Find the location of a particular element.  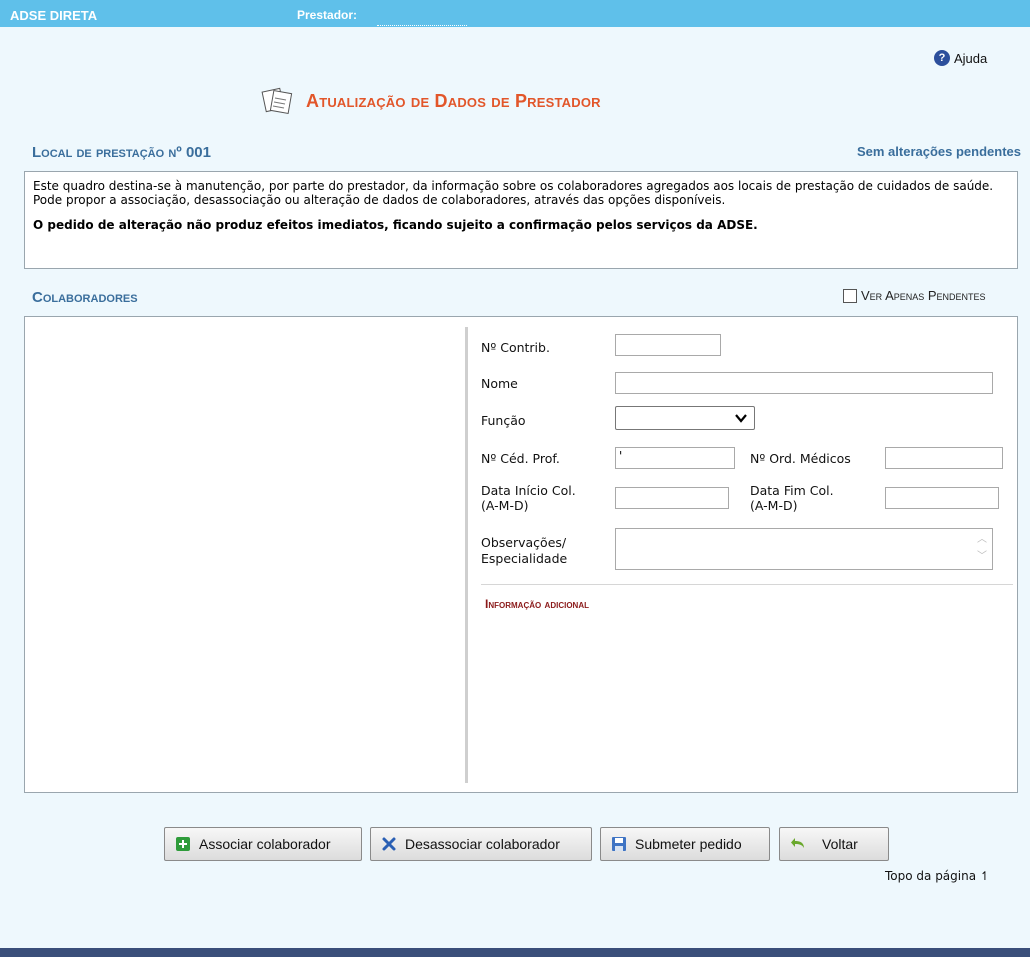

help-link: ? Ajuda is located at coordinates (960, 58).